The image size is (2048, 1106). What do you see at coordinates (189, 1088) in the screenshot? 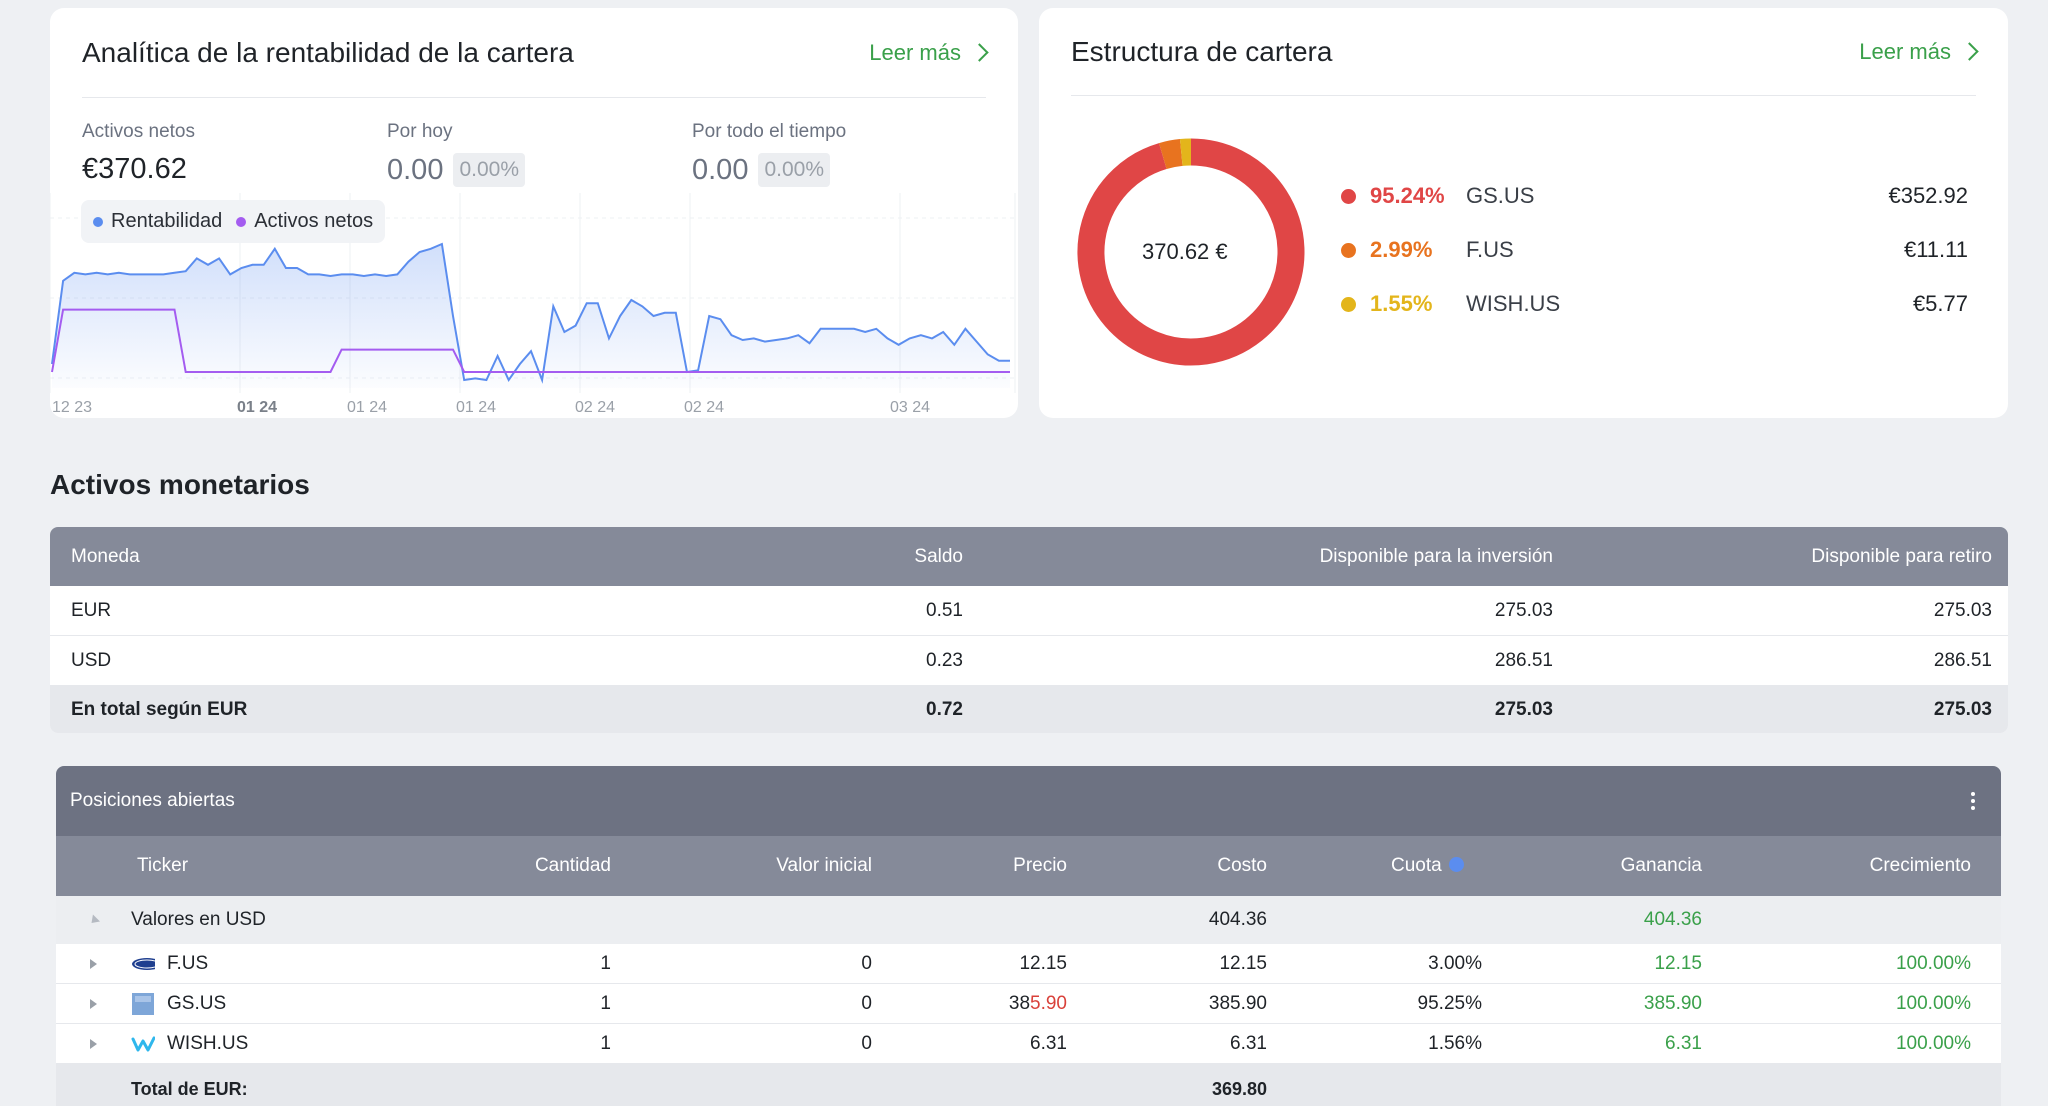
I see `footer-label: Total de EUR:` at bounding box center [189, 1088].